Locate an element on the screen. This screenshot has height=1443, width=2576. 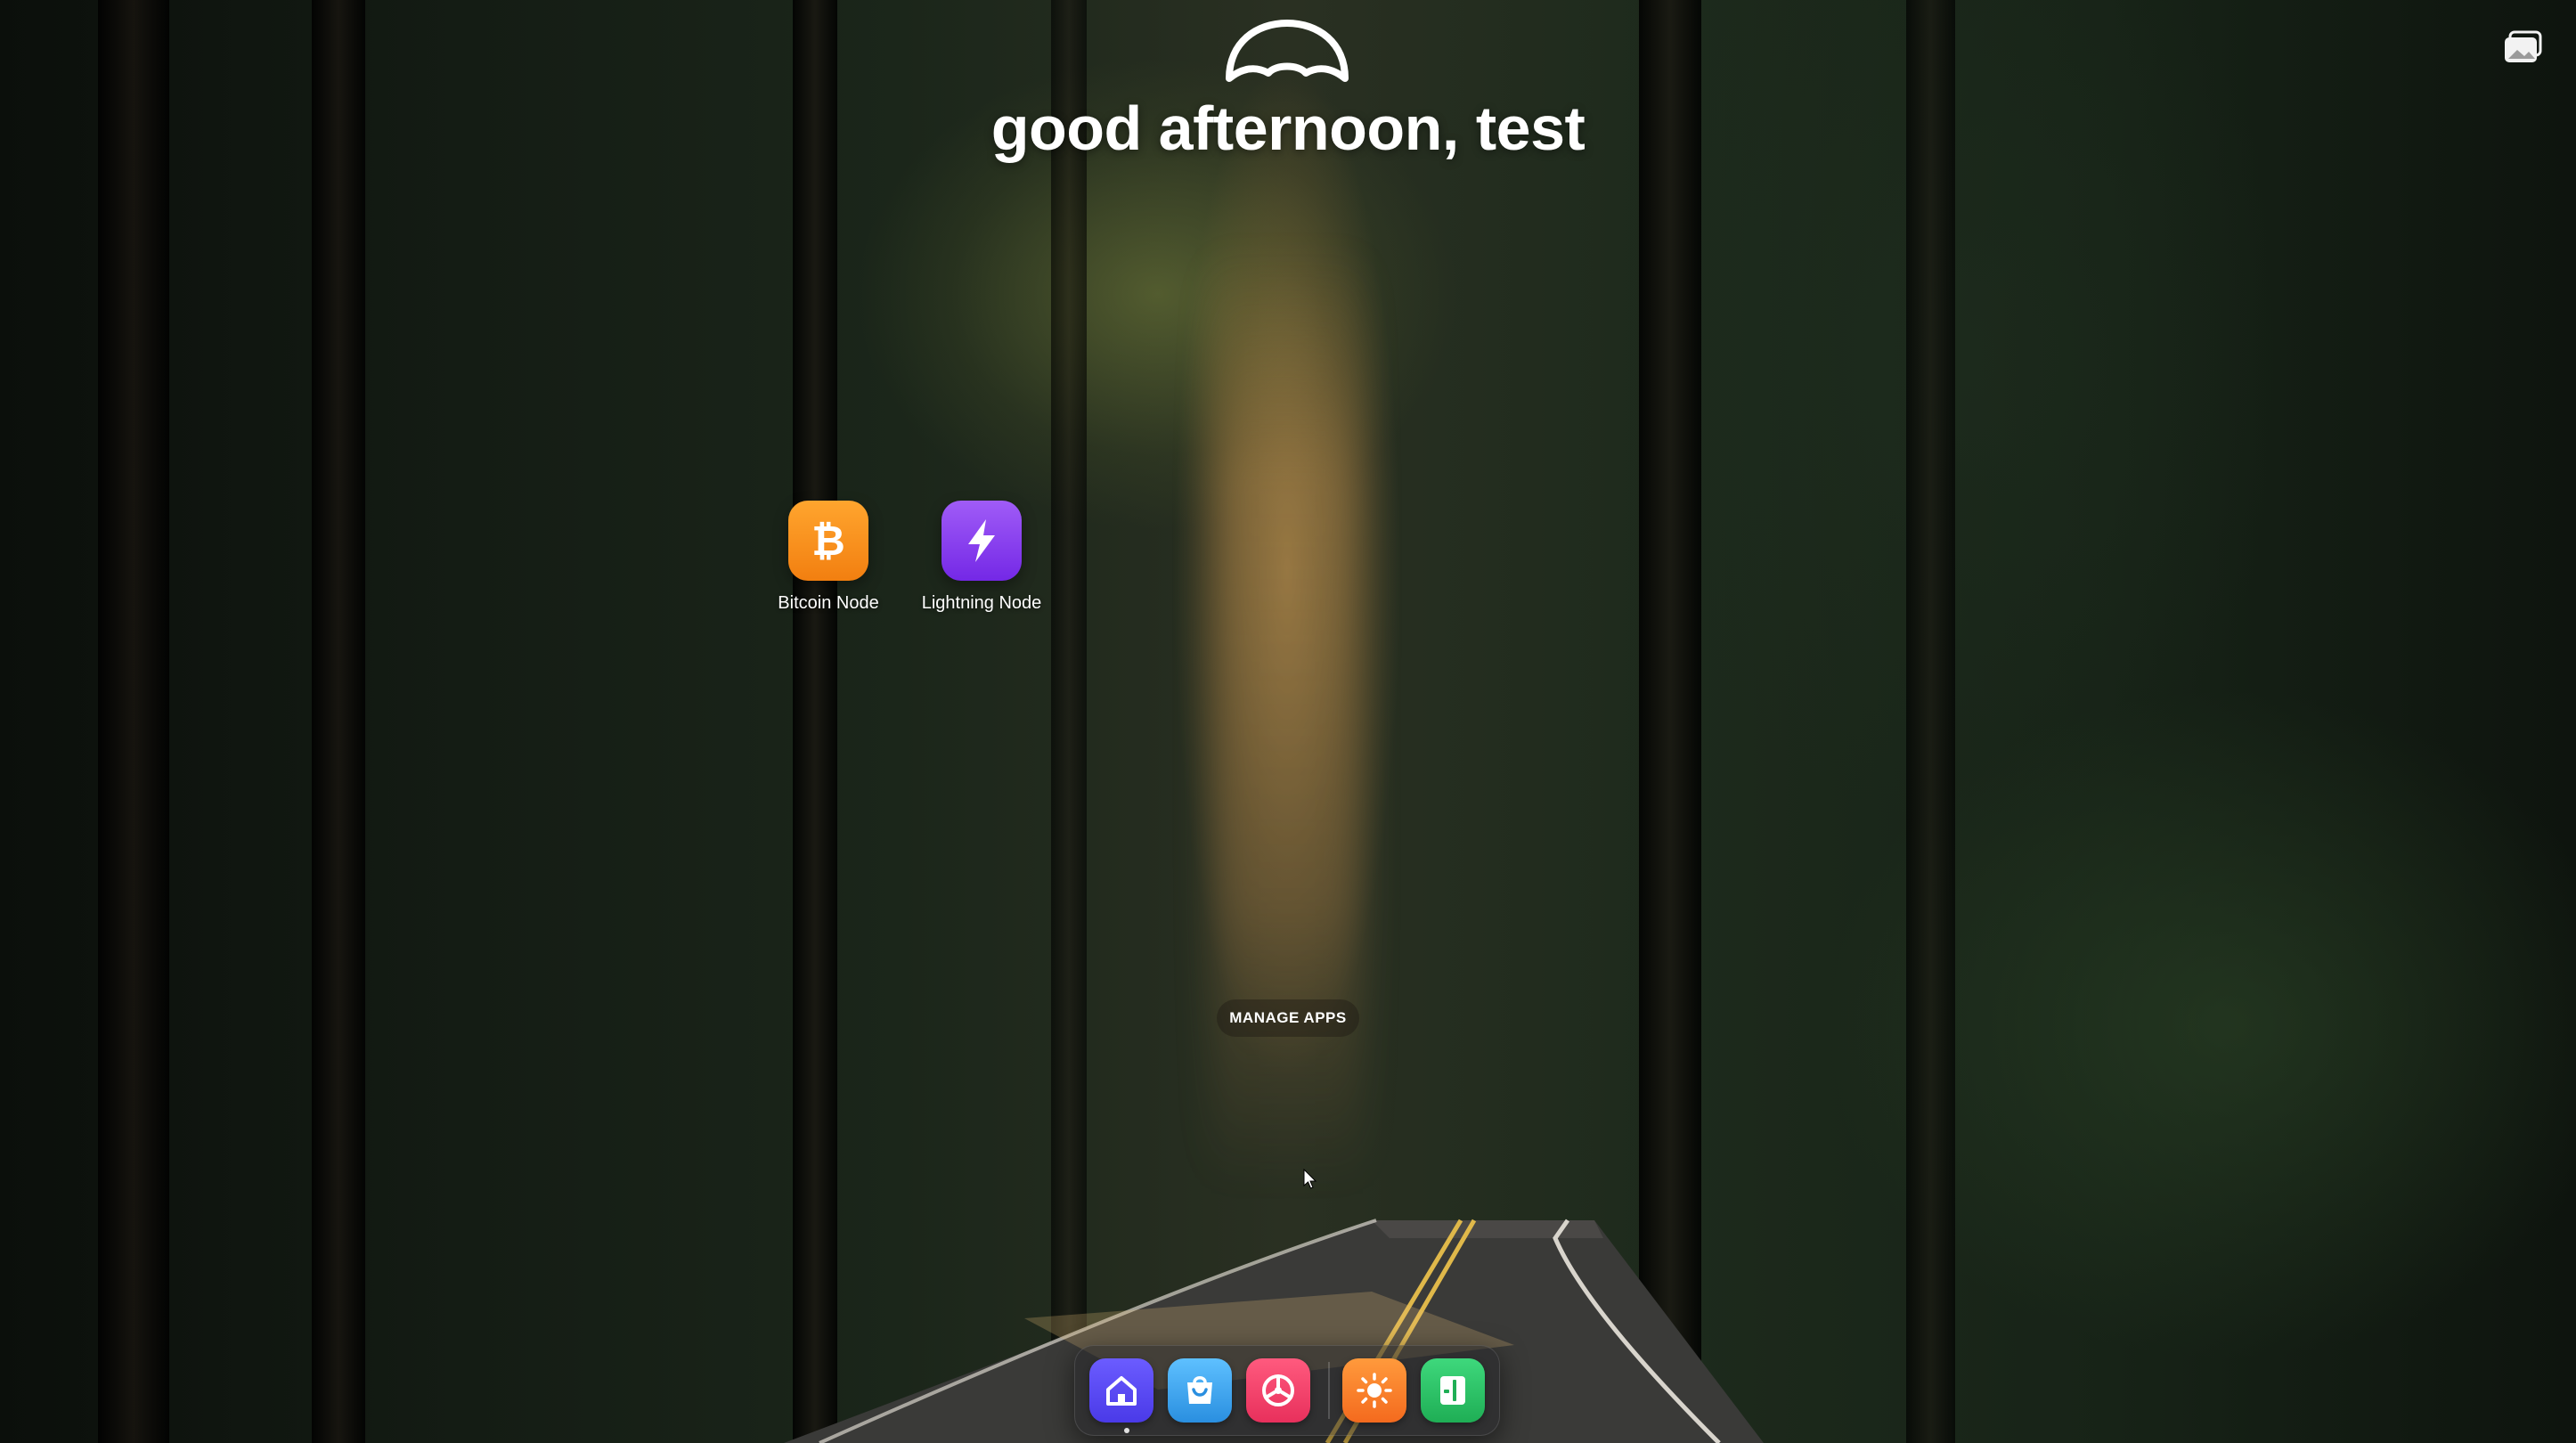
gear-icon is located at coordinates (1278, 1390).